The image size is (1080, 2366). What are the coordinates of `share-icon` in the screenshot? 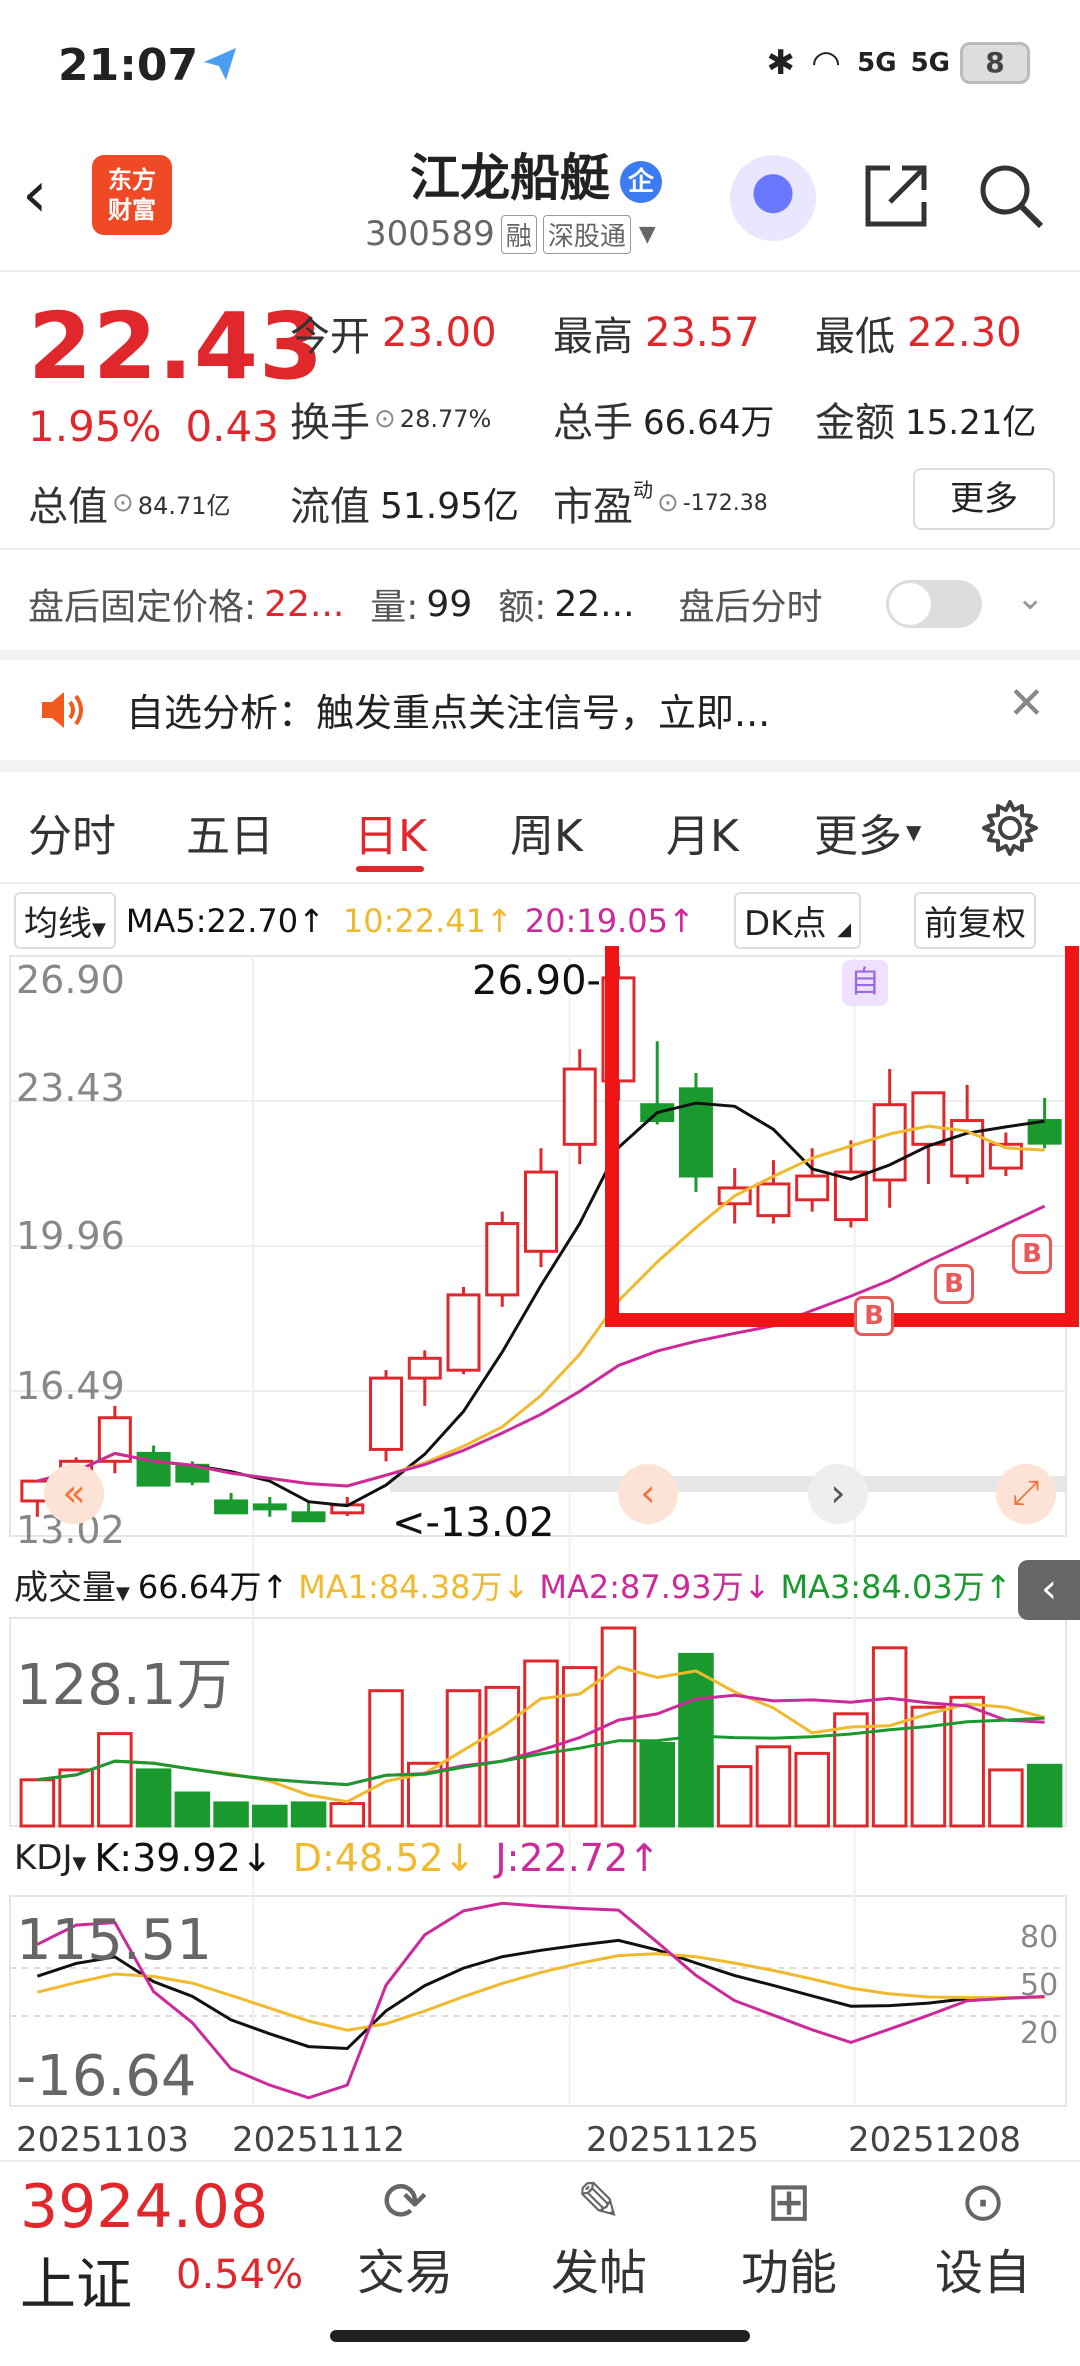 It's located at (896, 198).